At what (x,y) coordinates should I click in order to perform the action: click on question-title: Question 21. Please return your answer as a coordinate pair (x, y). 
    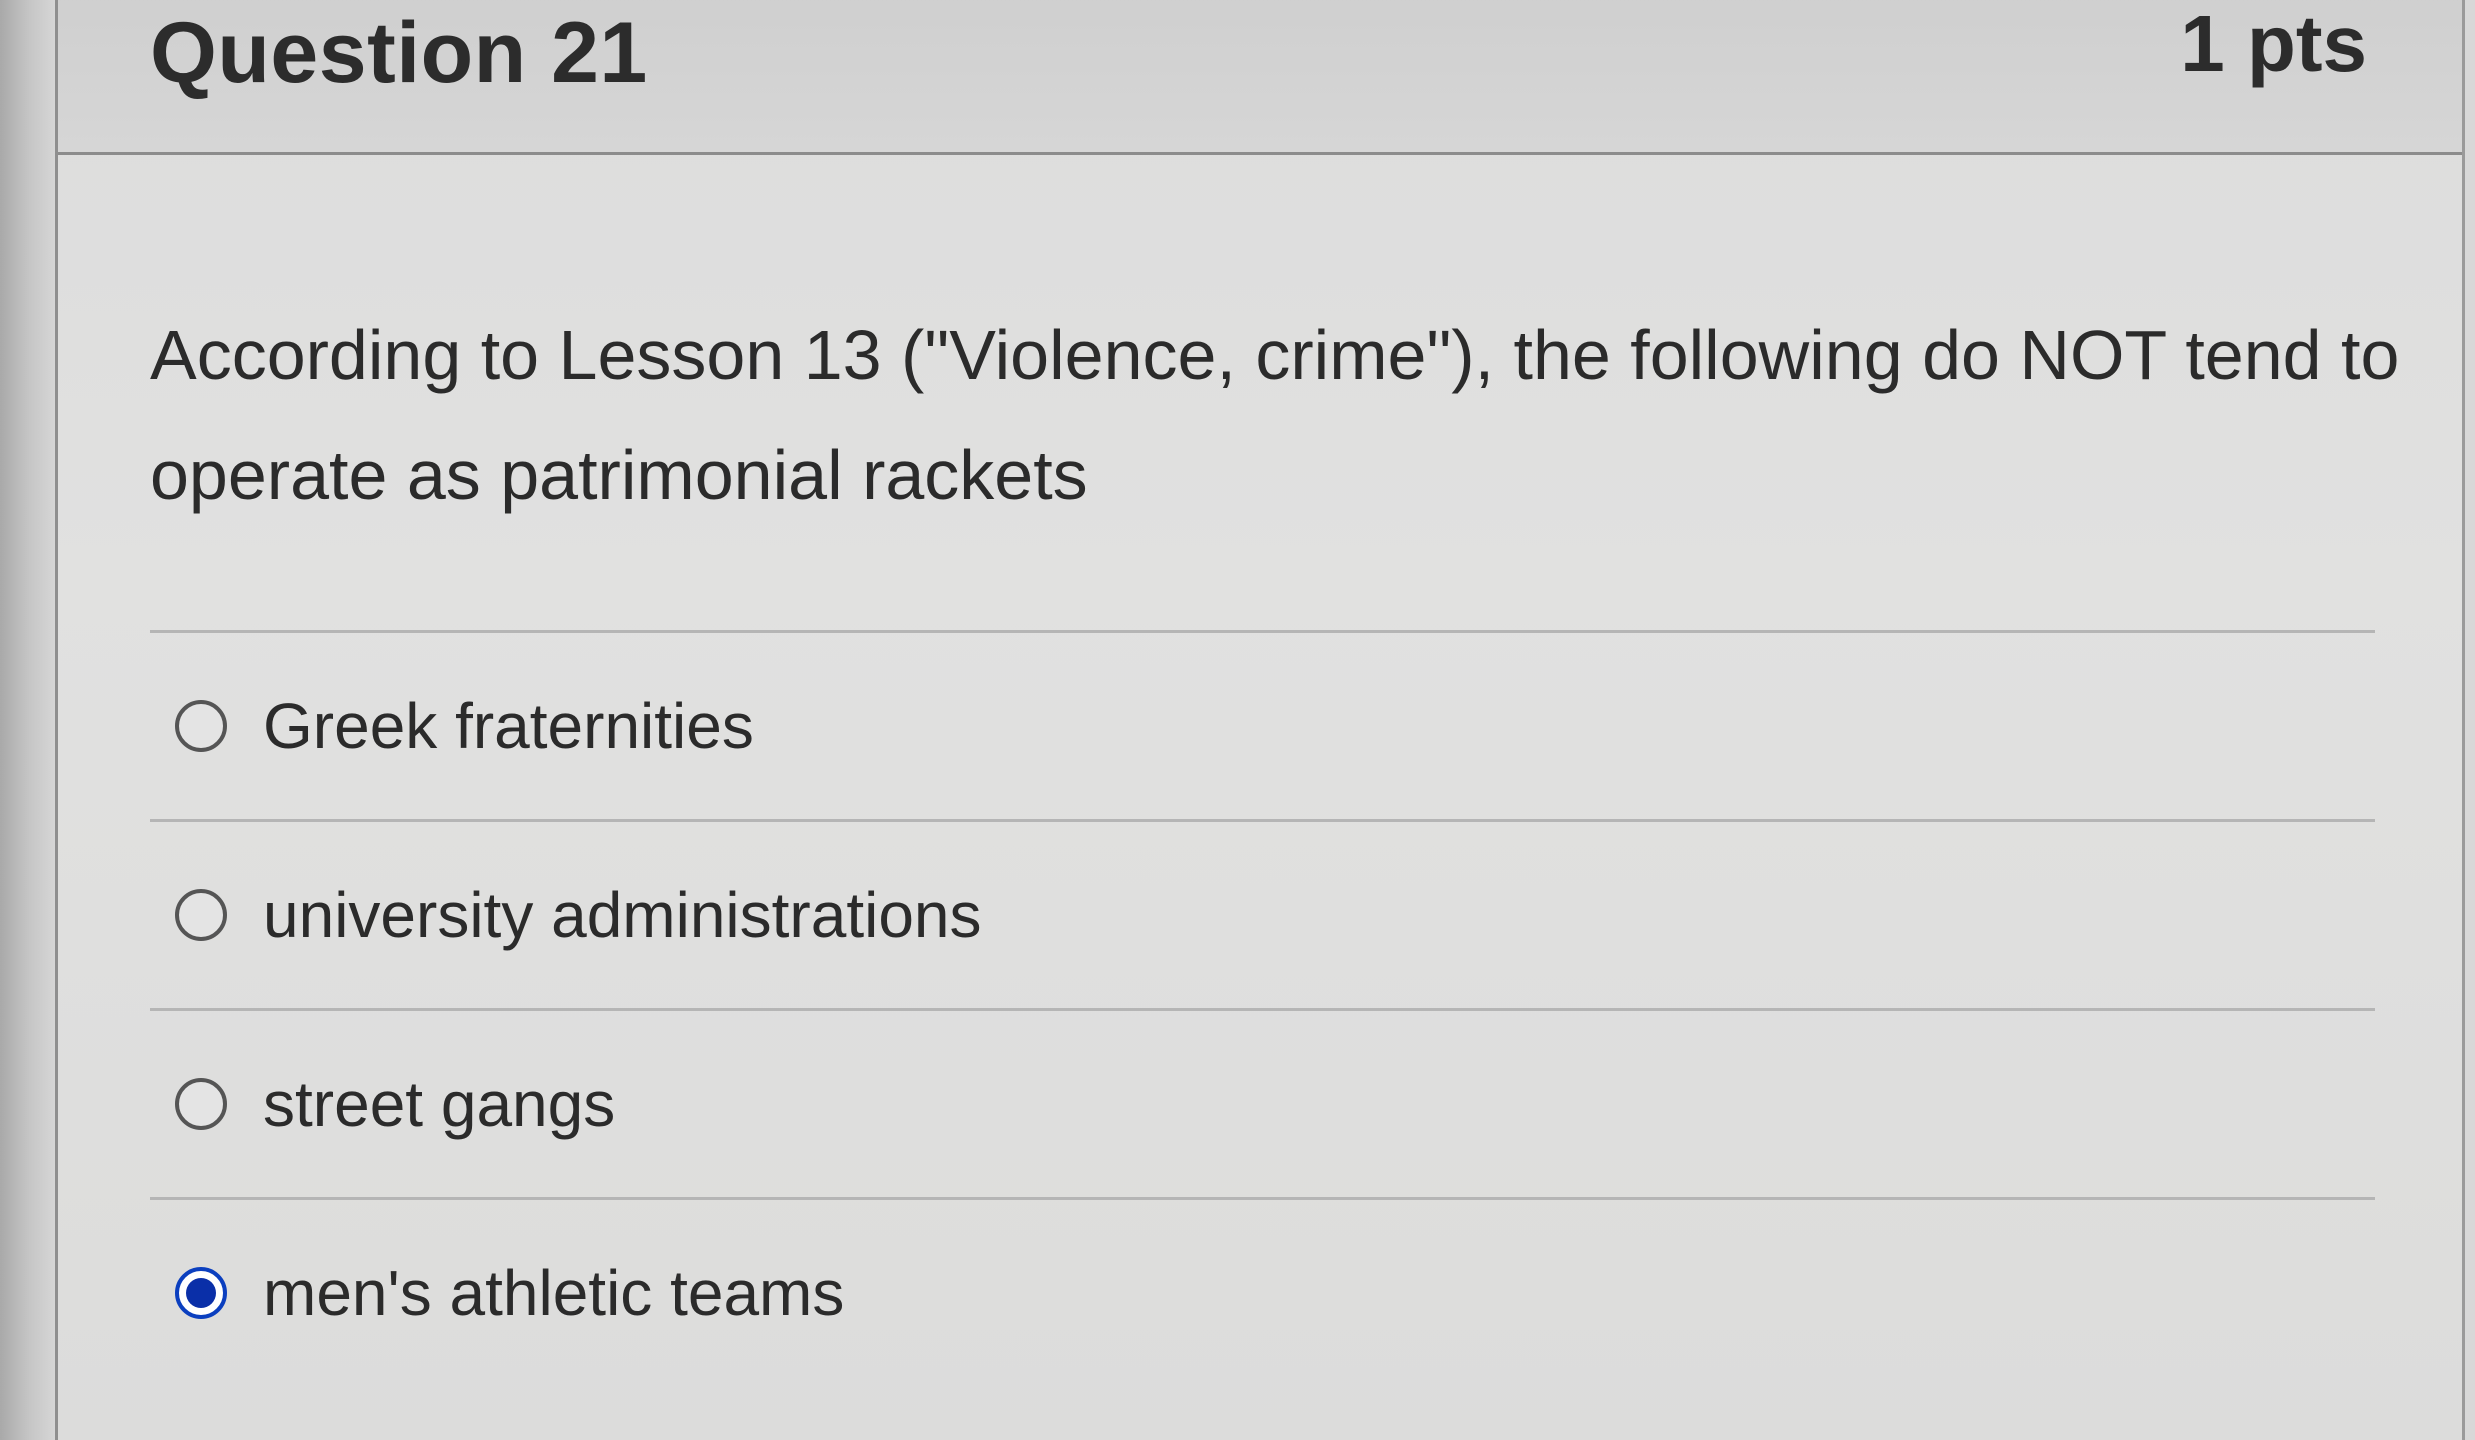
    Looking at the image, I should click on (399, 53).